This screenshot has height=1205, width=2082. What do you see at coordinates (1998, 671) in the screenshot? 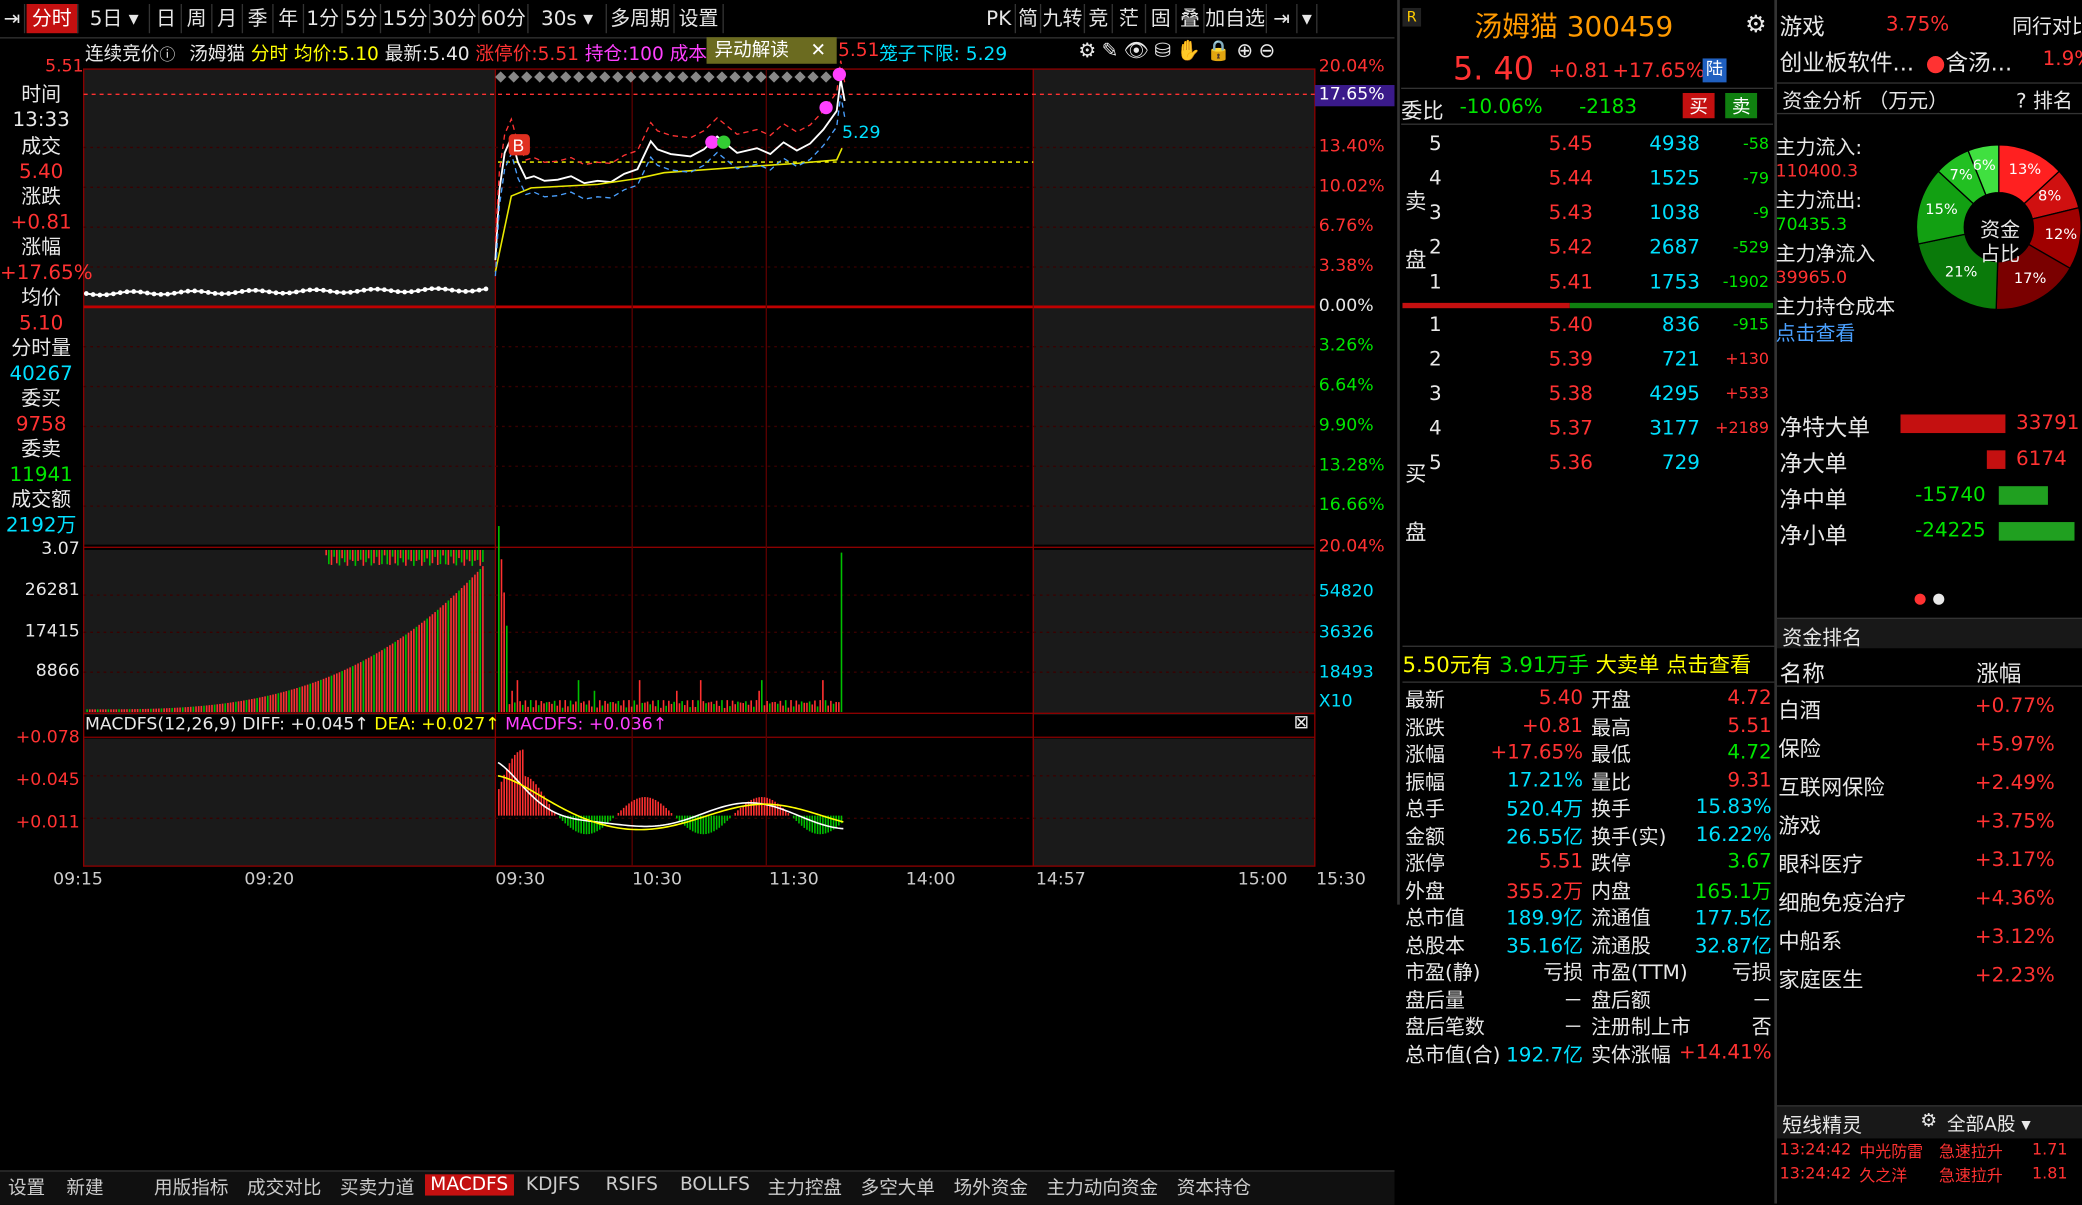
I see `rank-col-pct: 涨幅` at bounding box center [1998, 671].